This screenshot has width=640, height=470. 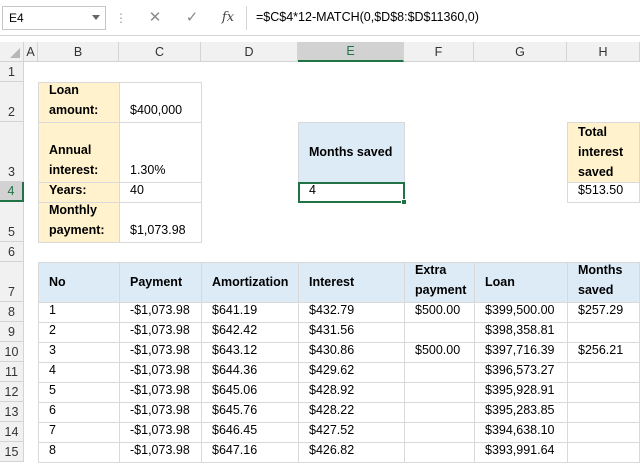 What do you see at coordinates (603, 52) in the screenshot?
I see `column-header-h: H` at bounding box center [603, 52].